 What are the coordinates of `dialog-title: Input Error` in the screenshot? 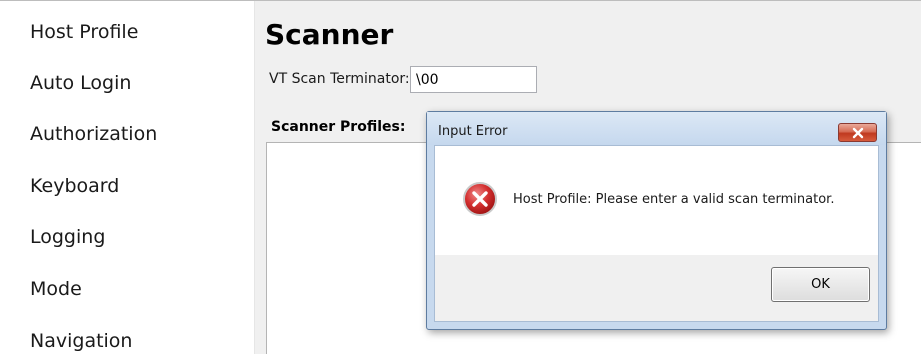 It's located at (473, 131).